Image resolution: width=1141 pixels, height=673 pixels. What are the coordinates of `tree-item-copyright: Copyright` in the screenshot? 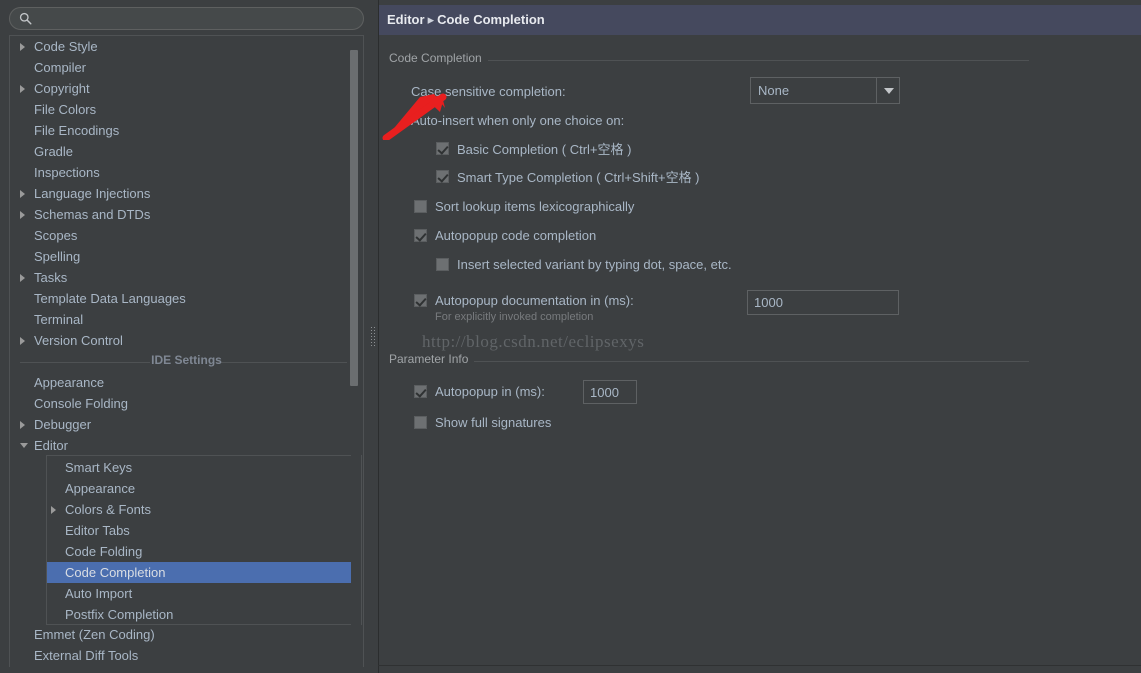 It's located at (186, 88).